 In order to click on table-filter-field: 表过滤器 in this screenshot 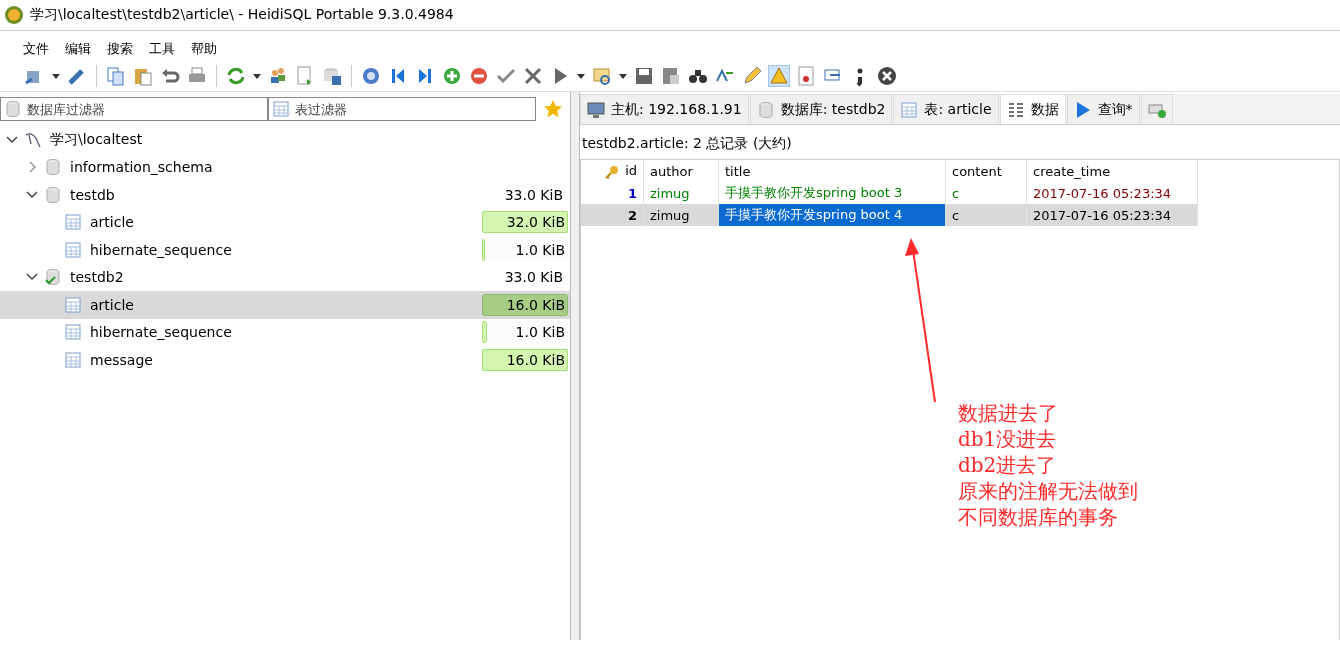, I will do `click(402, 109)`.